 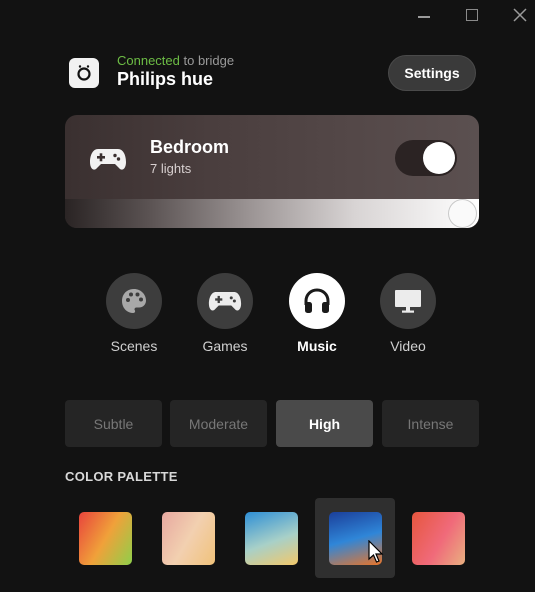 What do you see at coordinates (113, 423) in the screenshot?
I see `intensity-subtle-button: Subtle` at bounding box center [113, 423].